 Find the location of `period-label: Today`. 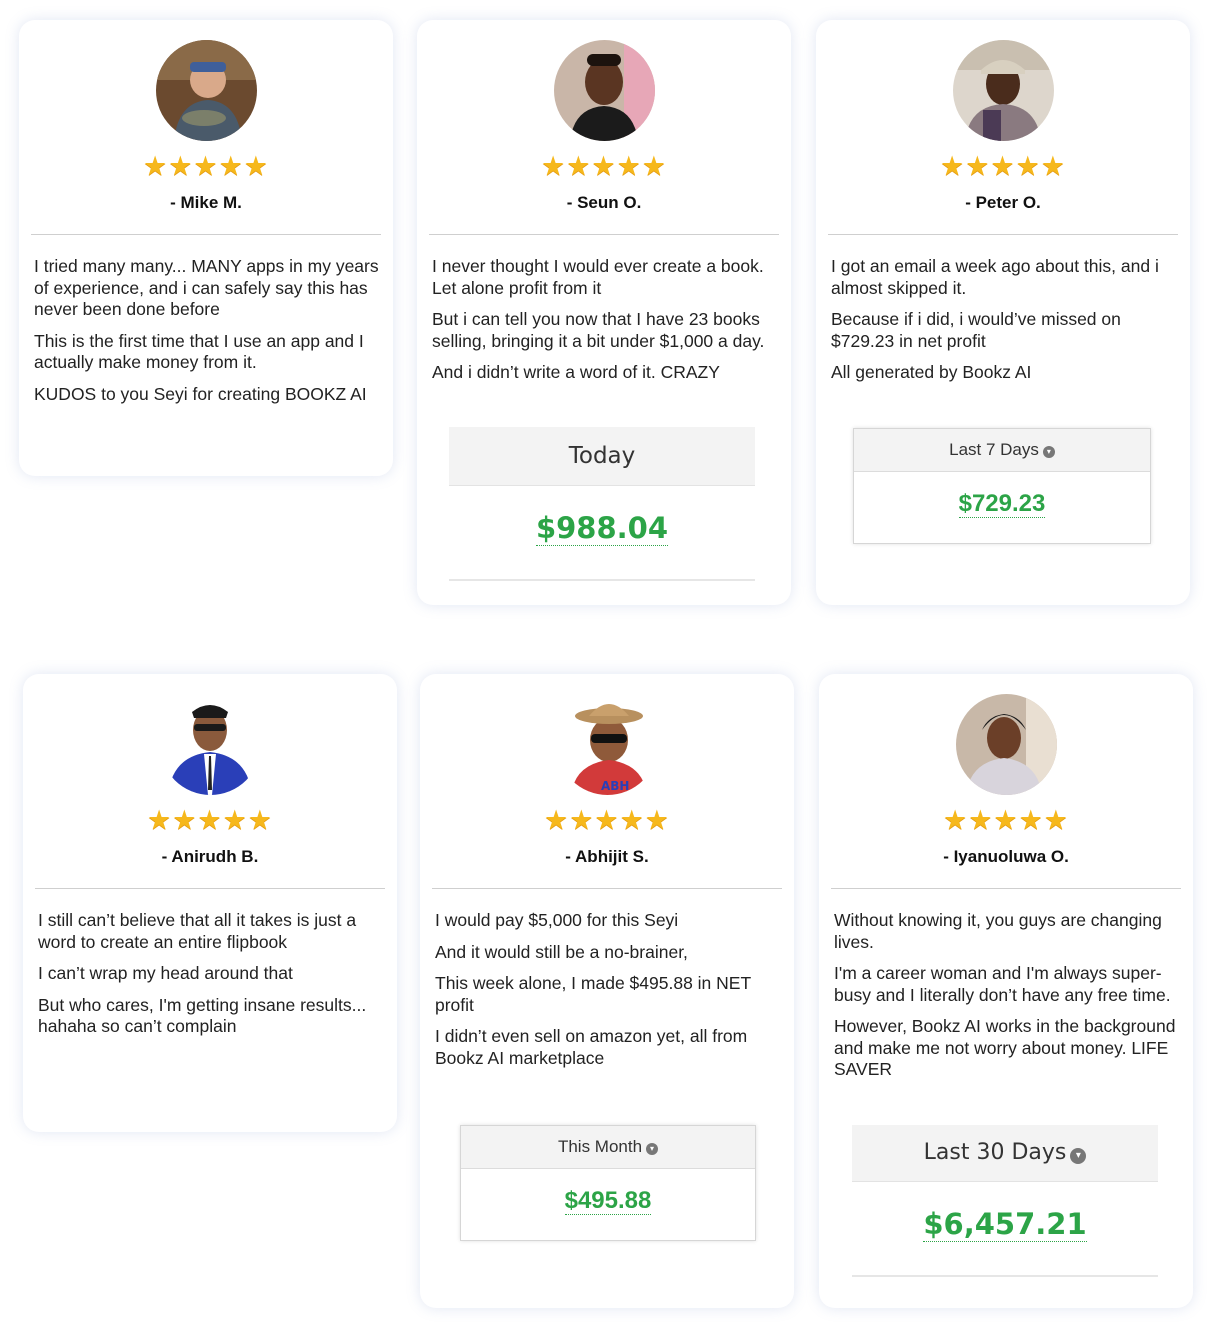

period-label: Today is located at coordinates (602, 456).